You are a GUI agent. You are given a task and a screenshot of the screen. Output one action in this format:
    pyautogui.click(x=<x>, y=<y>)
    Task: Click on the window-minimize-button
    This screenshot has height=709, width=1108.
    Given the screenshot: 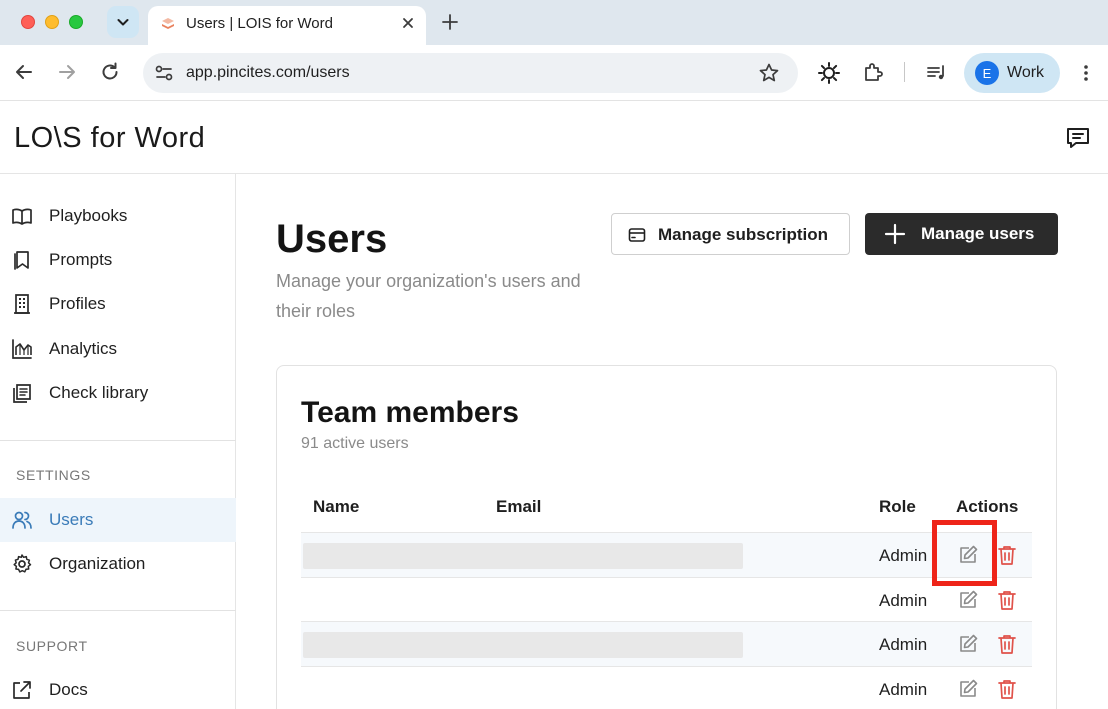 What is the action you would take?
    pyautogui.click(x=52, y=22)
    